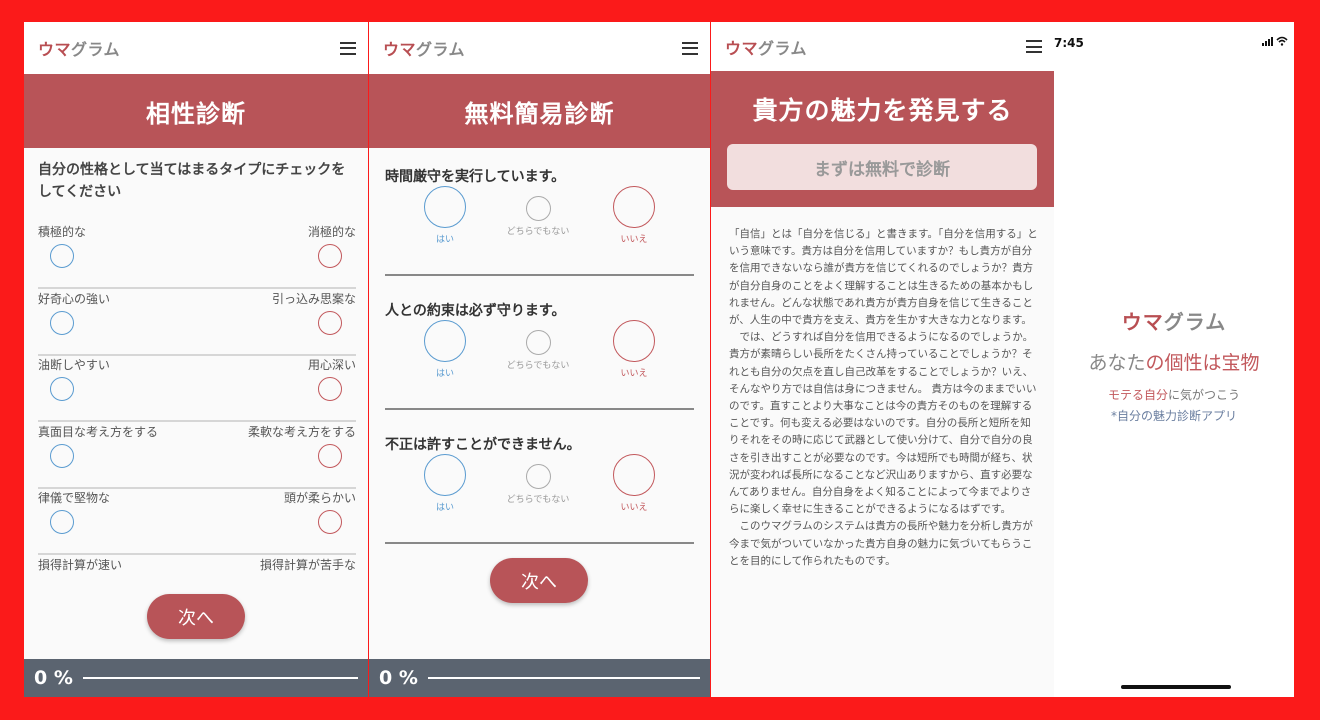 The height and width of the screenshot is (720, 1320). I want to click on question-text: 時間厳守を実行しています。, so click(475, 177).